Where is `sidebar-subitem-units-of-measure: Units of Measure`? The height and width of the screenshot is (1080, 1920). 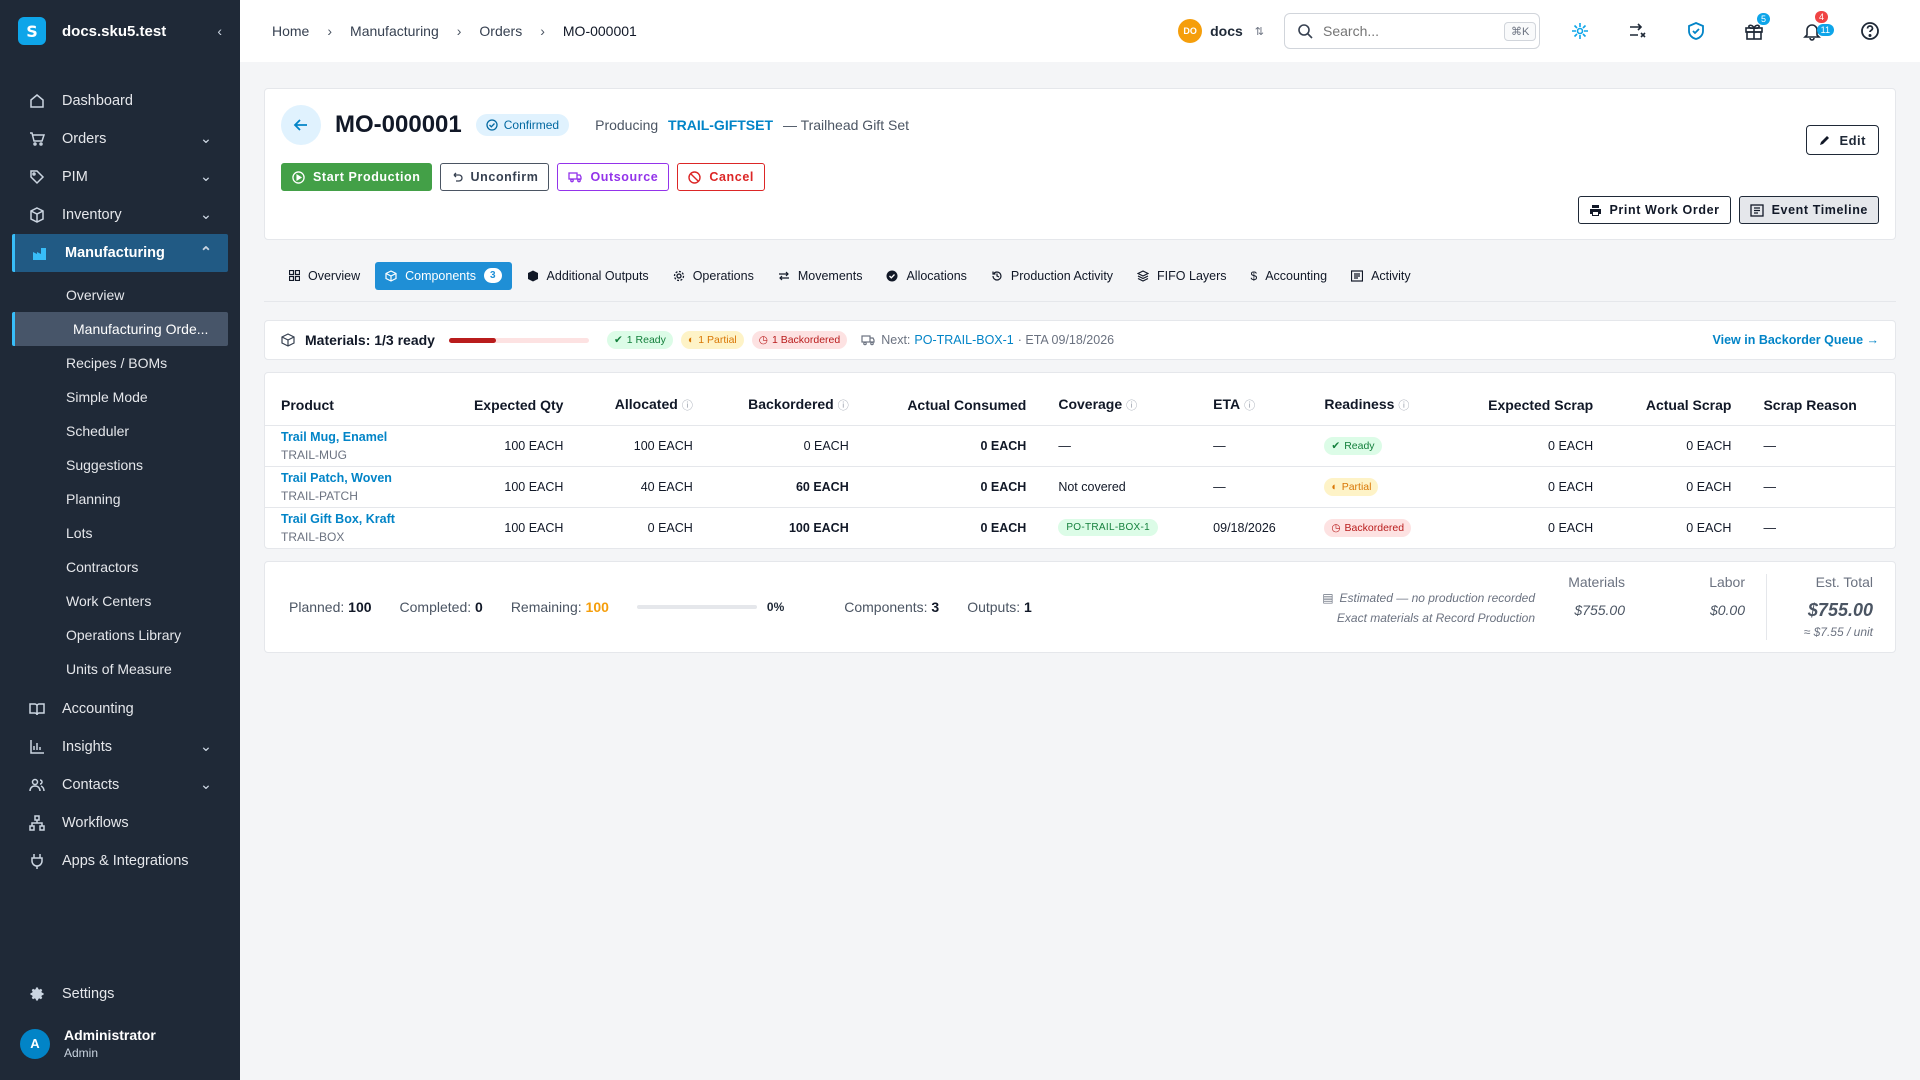
sidebar-subitem-units-of-measure: Units of Measure is located at coordinates (120, 669).